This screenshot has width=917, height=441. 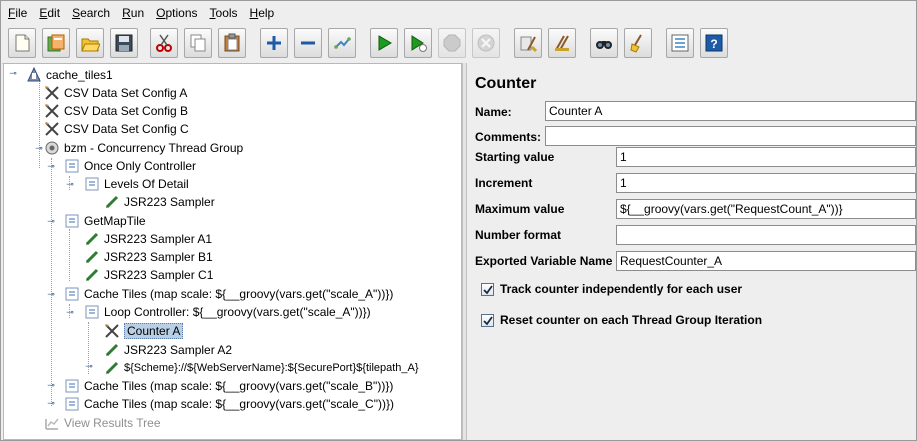 I want to click on reset-search-button, so click(x=638, y=43).